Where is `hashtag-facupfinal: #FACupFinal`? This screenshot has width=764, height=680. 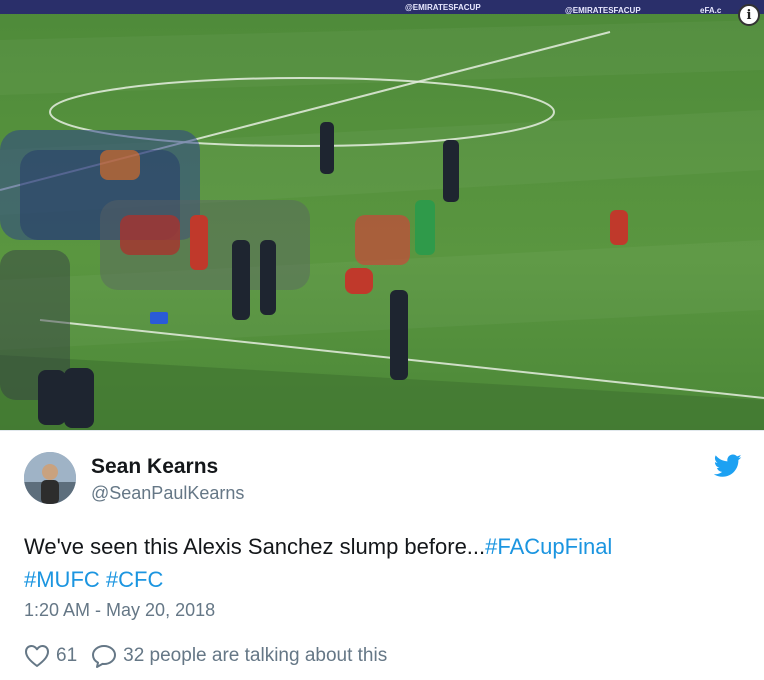
hashtag-facupfinal: #FACupFinal is located at coordinates (548, 546).